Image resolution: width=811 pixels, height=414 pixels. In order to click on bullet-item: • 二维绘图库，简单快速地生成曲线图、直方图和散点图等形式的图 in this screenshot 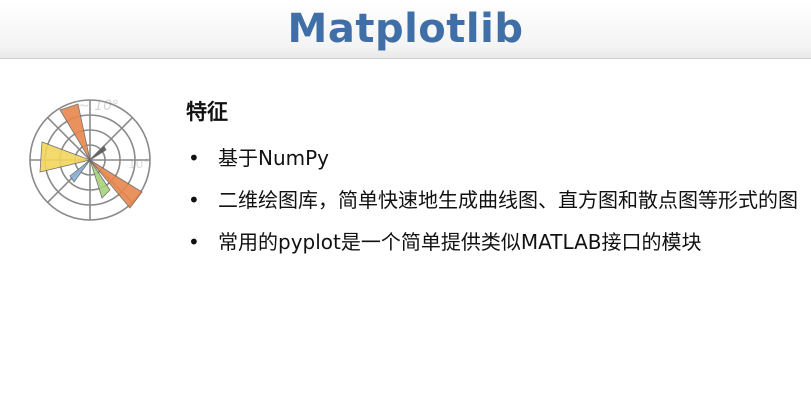, I will do `click(496, 200)`.